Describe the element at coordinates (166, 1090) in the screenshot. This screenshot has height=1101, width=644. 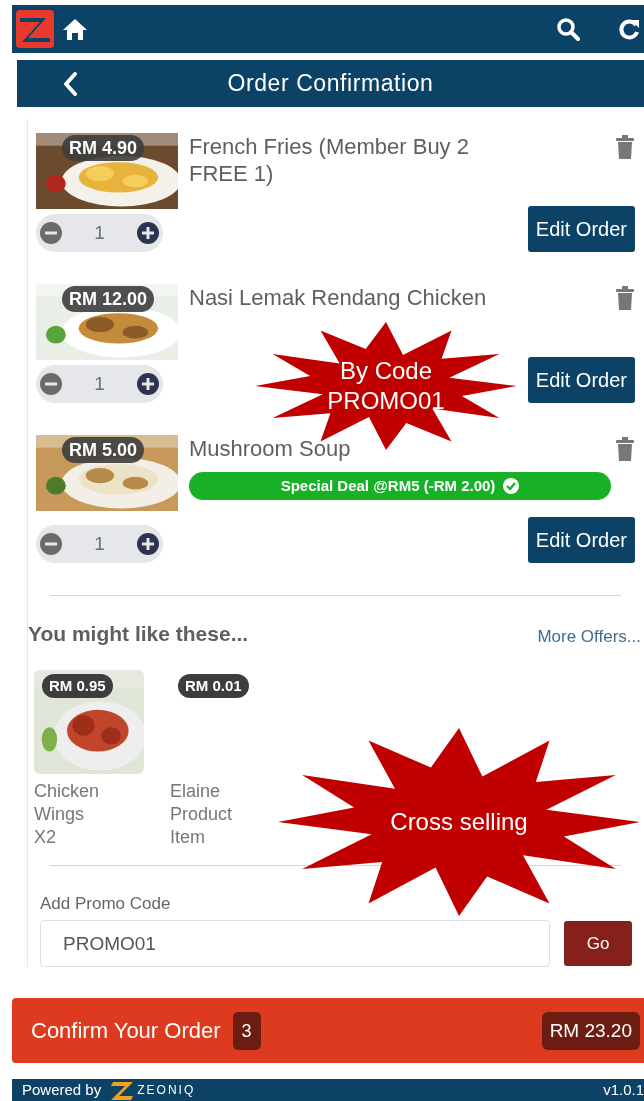
I see `brand-name: ZEONIQ` at that location.